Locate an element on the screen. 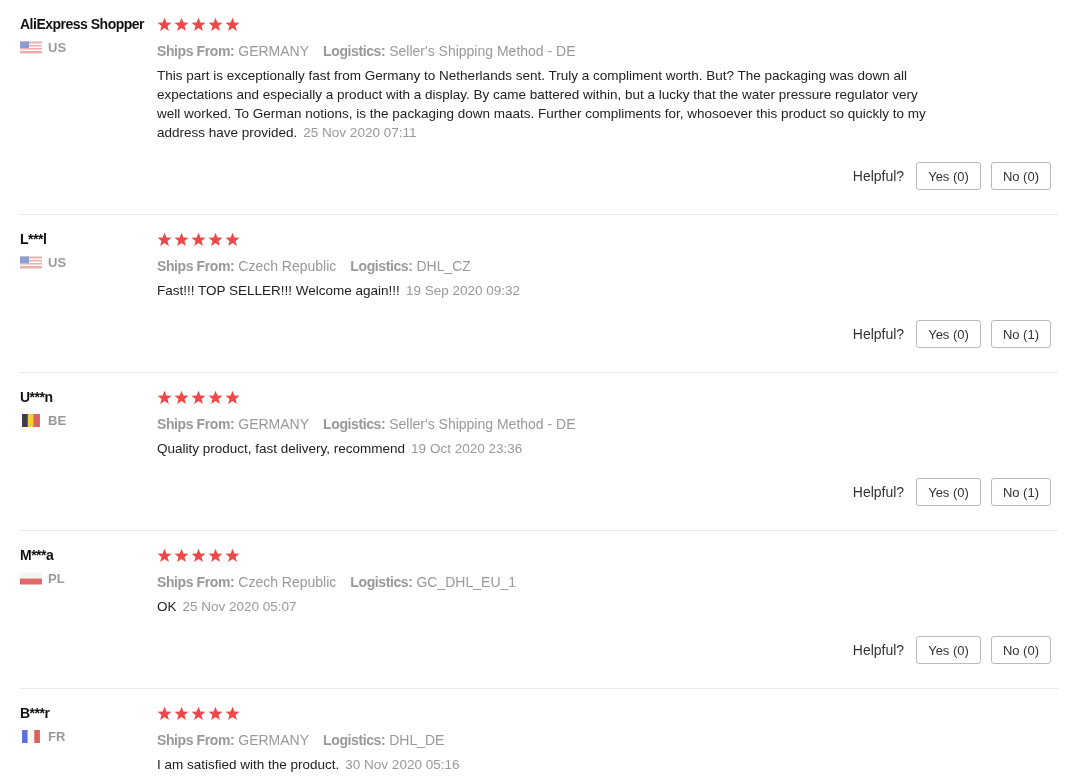 The height and width of the screenshot is (782, 1075). user-name: B***r is located at coordinates (35, 713).